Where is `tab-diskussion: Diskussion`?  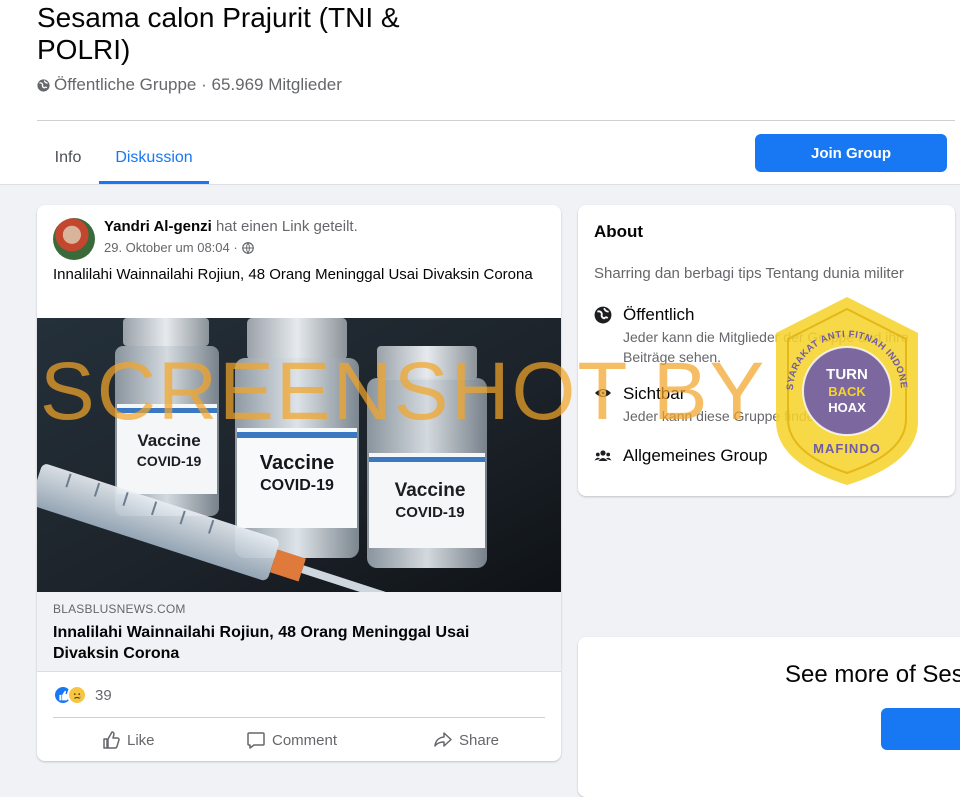 tab-diskussion: Diskussion is located at coordinates (154, 158).